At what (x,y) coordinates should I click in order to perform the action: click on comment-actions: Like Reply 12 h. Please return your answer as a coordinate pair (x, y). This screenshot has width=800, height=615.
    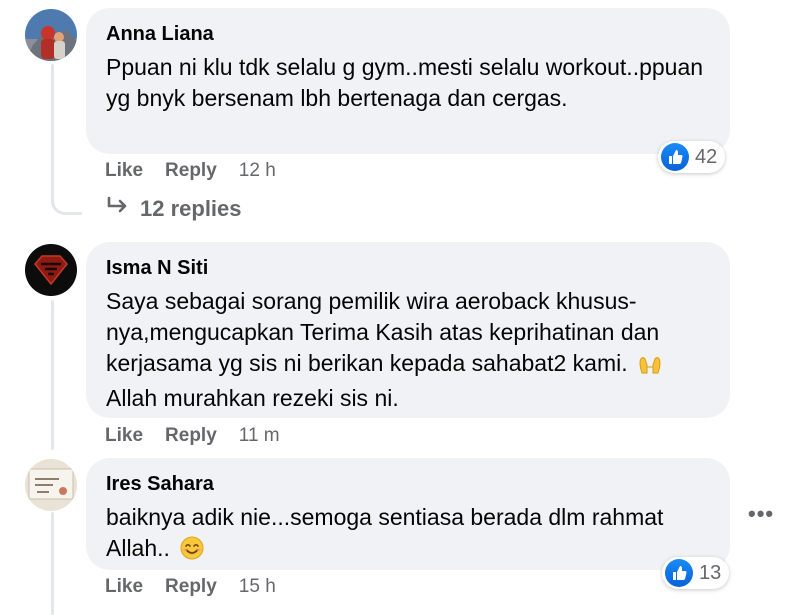
    Looking at the image, I should click on (190, 171).